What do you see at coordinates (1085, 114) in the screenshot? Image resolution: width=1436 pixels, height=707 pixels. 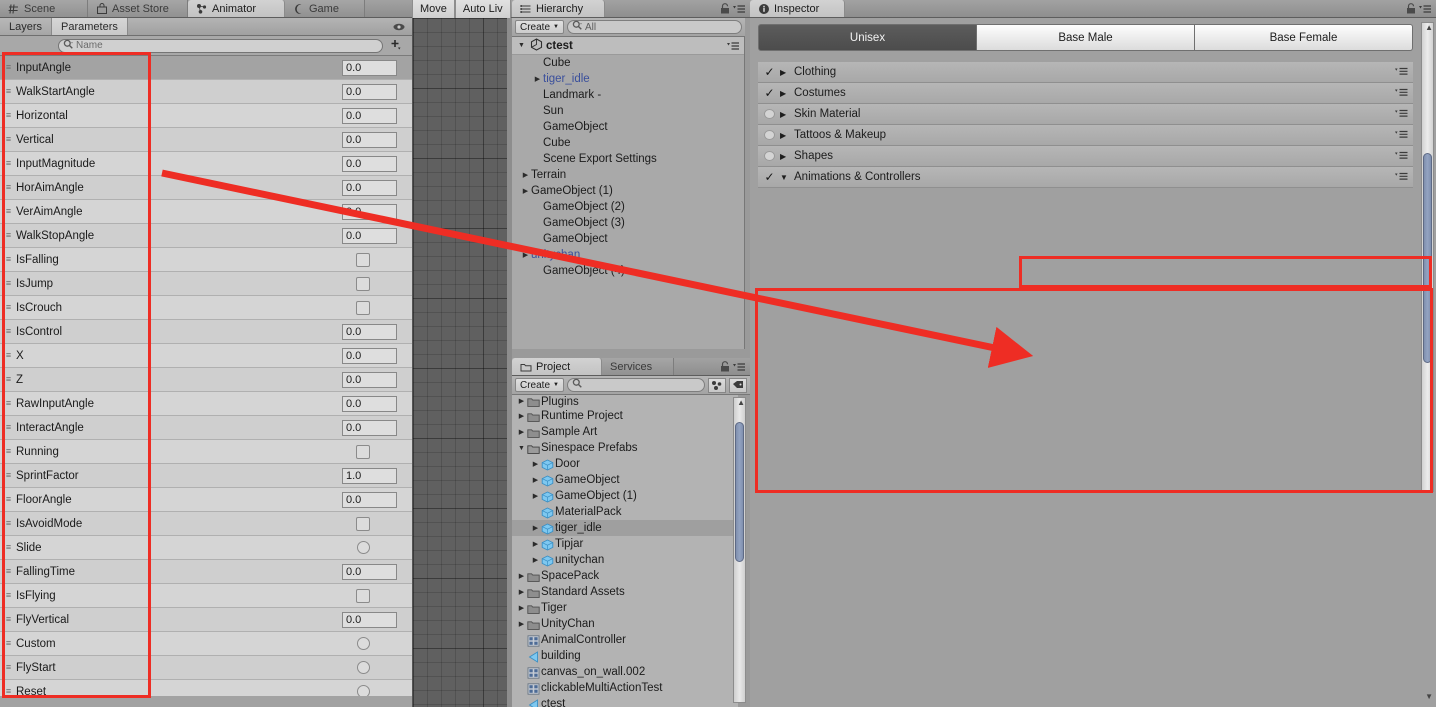 I see `inspector-foldout: ▶ Skin Material` at bounding box center [1085, 114].